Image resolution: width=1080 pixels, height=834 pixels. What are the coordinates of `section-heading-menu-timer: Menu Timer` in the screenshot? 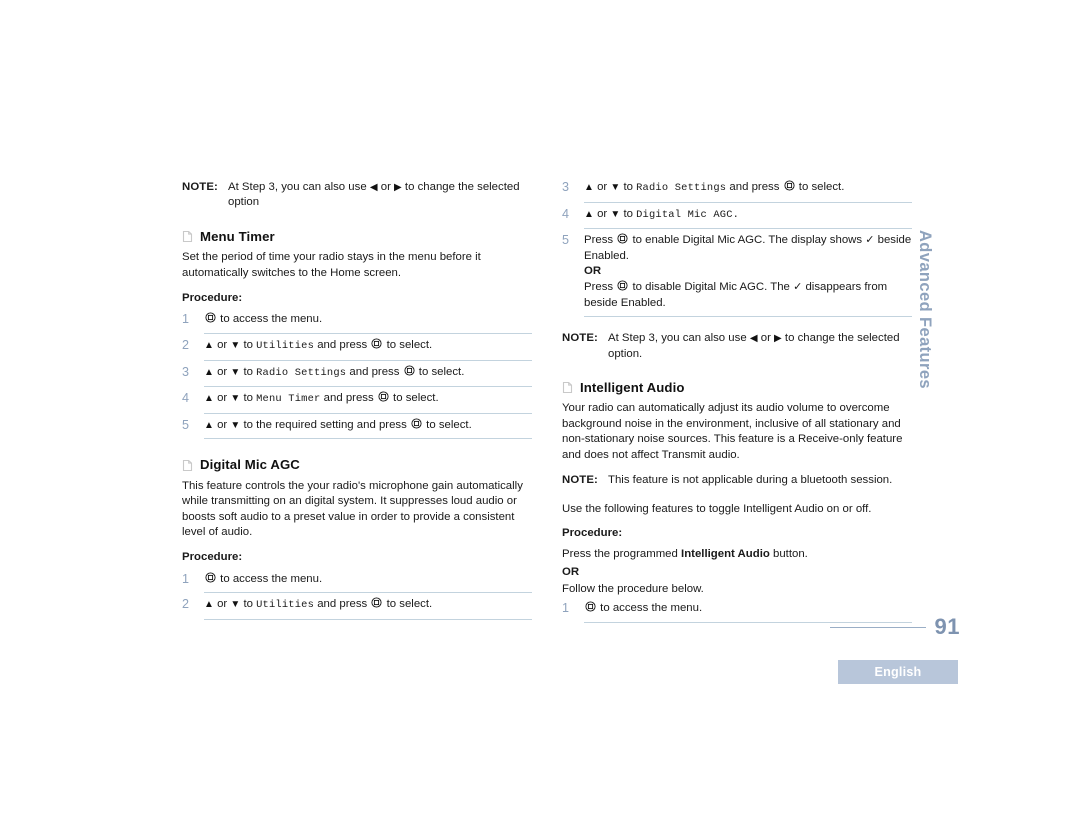 It's located at (357, 236).